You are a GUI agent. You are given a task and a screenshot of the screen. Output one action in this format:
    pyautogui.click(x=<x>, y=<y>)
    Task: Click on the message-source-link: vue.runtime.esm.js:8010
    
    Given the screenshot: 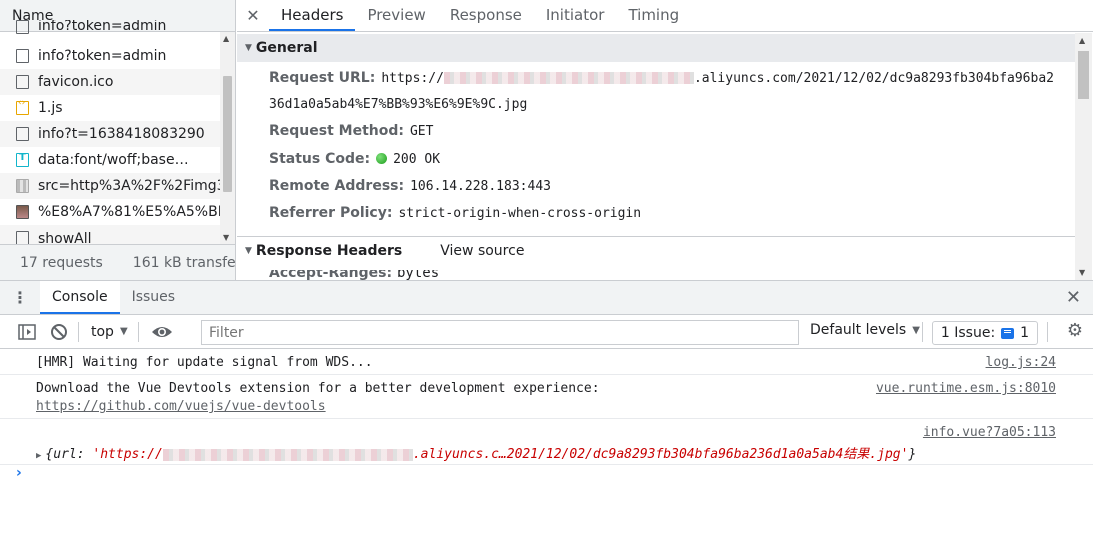 What is the action you would take?
    pyautogui.click(x=966, y=388)
    